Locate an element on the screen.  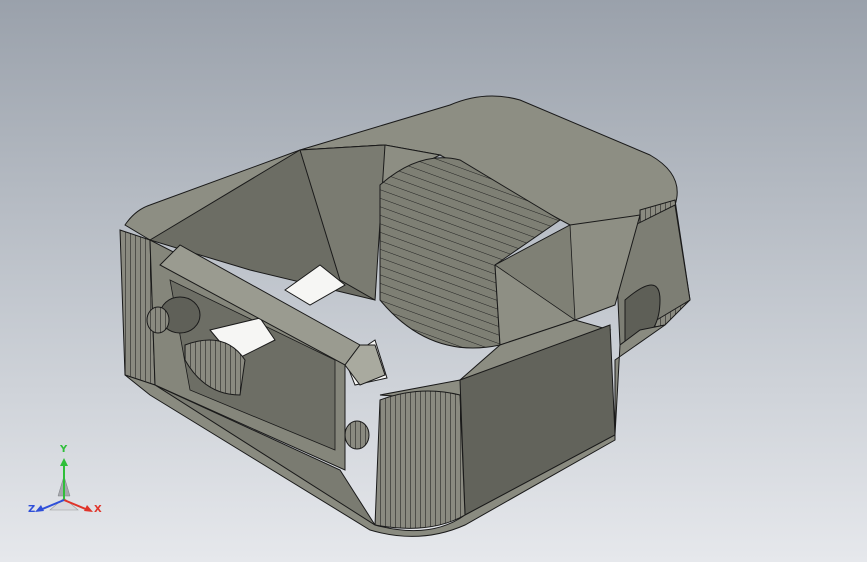
y-axis-label: Y is located at coordinates (64, 449).